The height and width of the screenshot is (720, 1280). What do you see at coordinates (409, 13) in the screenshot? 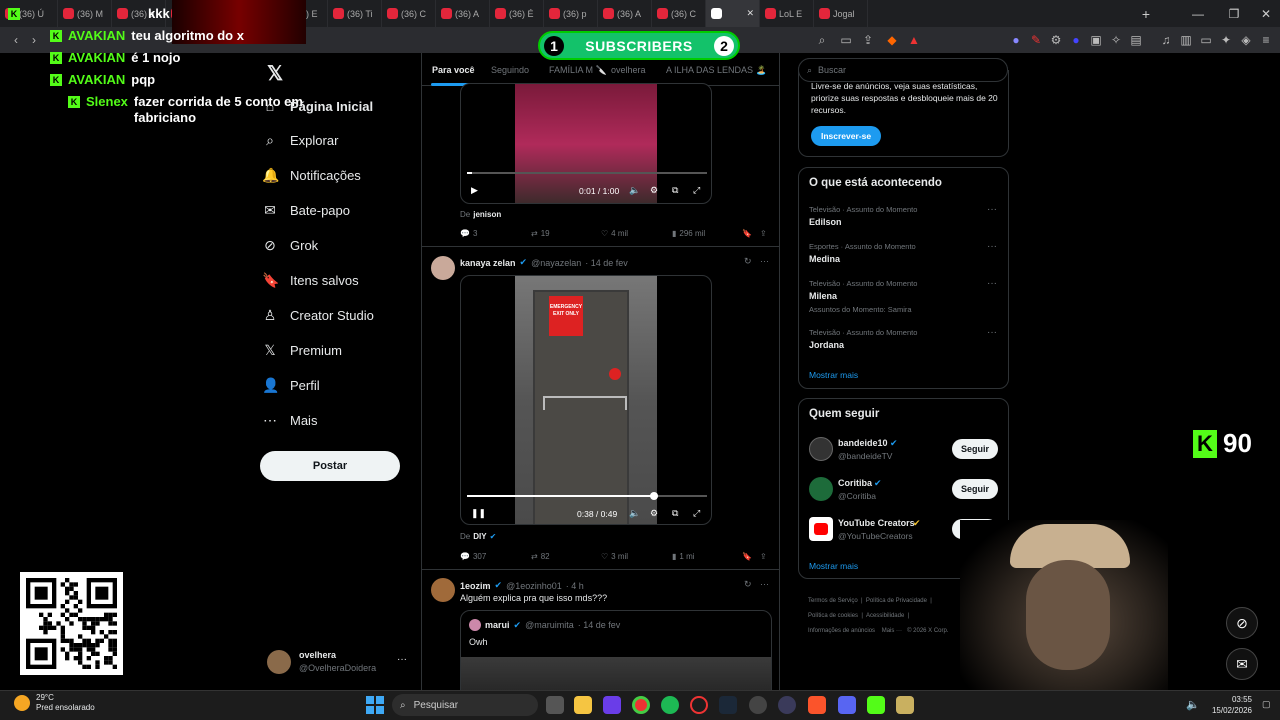
I see `browser-tab: (36) C` at bounding box center [409, 13].